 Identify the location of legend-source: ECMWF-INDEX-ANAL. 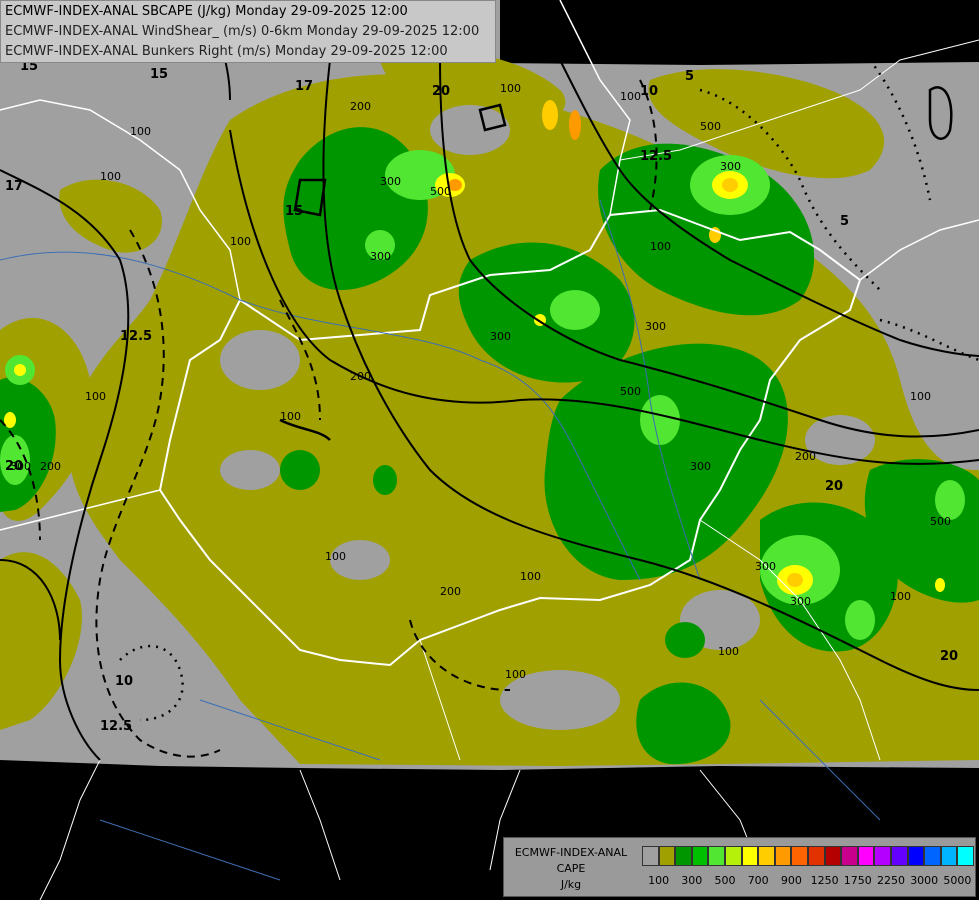
(571, 852).